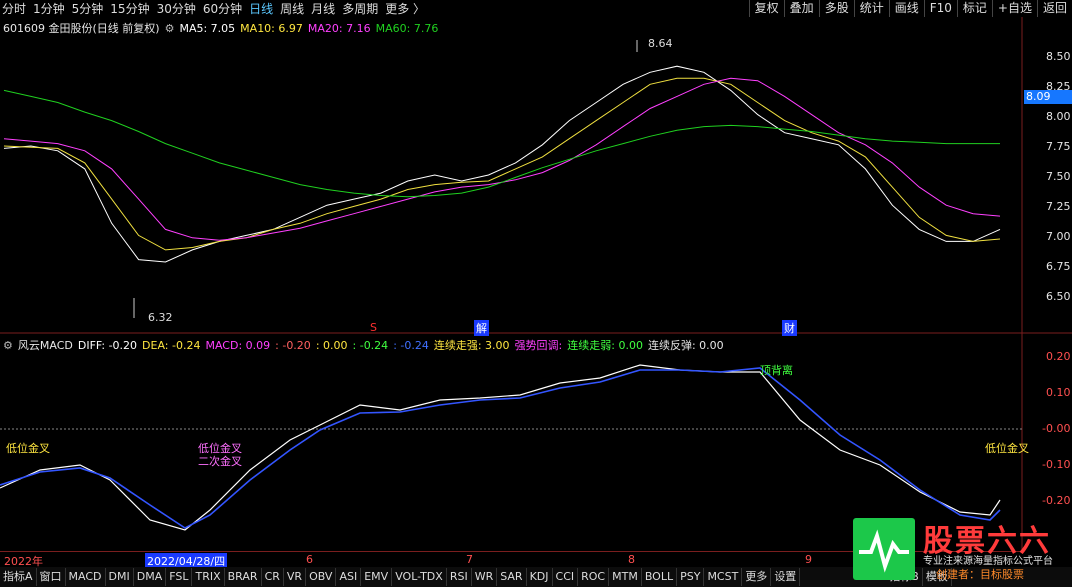 The image size is (1072, 587). I want to click on macd-dea: DEA: -0.24, so click(171, 345).